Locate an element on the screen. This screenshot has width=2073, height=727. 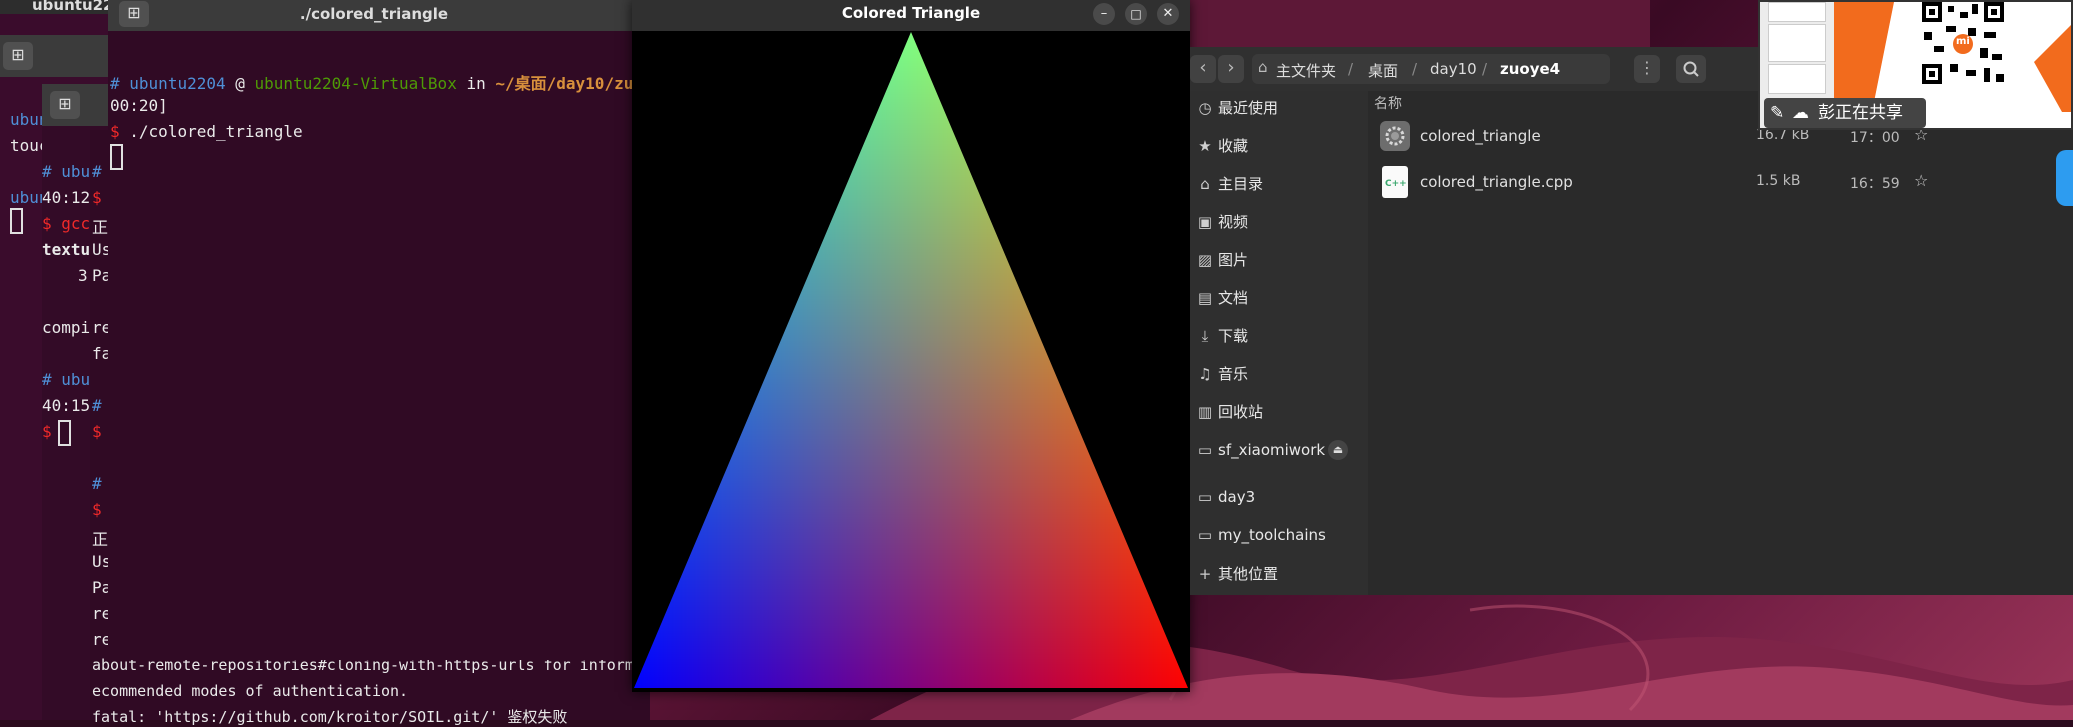
minimize-button: – is located at coordinates (1104, 14).